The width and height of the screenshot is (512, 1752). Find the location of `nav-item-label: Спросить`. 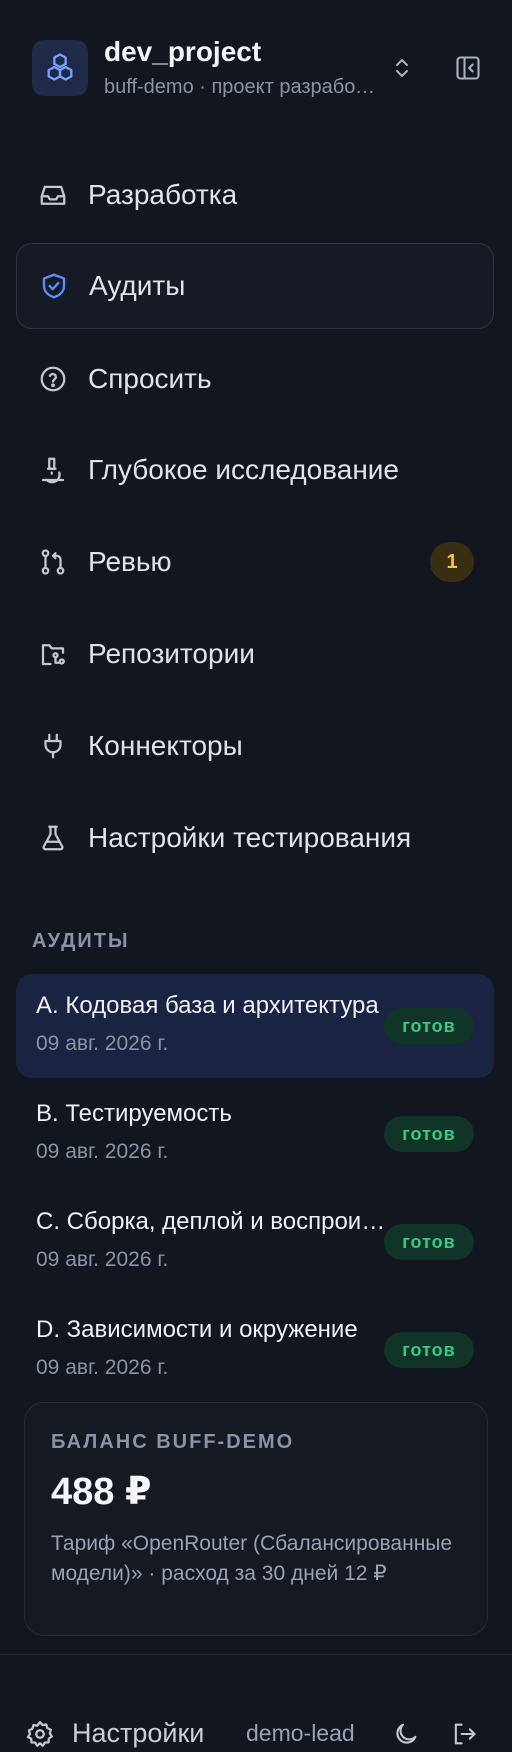

nav-item-label: Спросить is located at coordinates (150, 378).